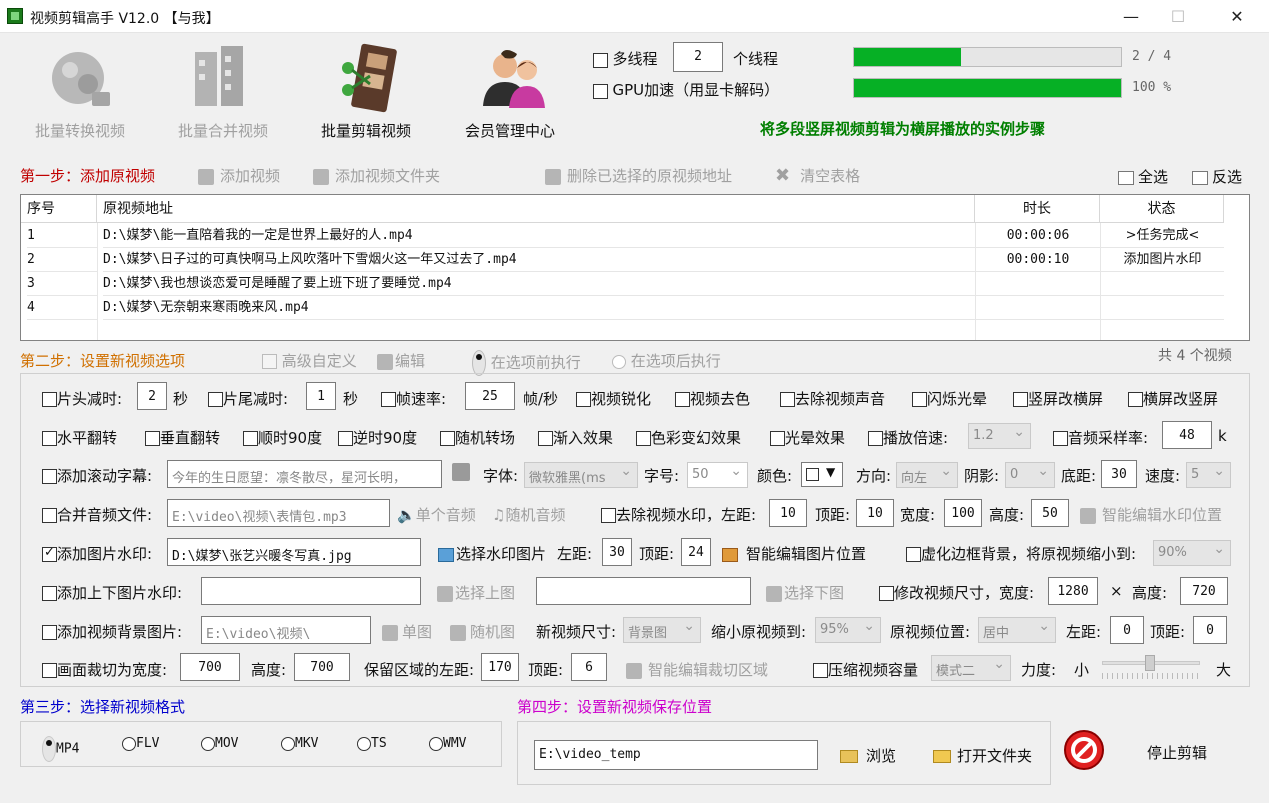 This screenshot has width=1269, height=803. What do you see at coordinates (59, 209) in the screenshot?
I see `col-header-no: 序号` at bounding box center [59, 209].